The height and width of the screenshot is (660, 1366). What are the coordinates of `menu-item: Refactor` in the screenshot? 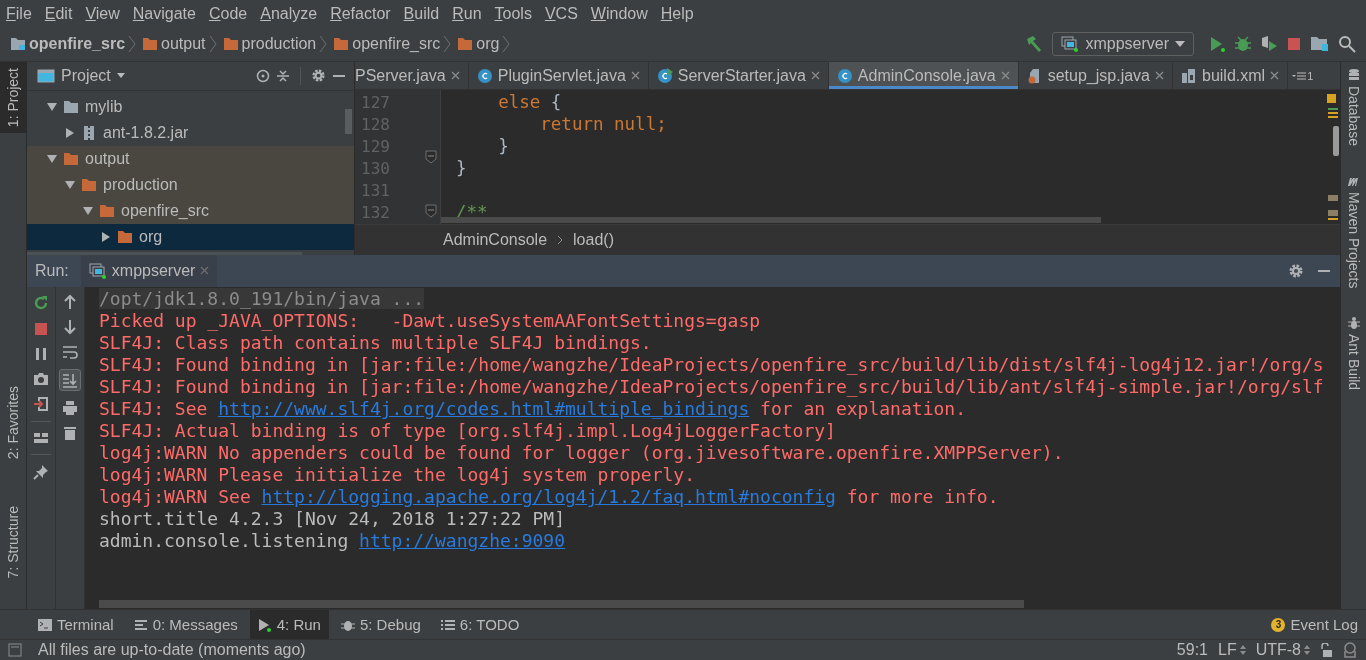 It's located at (360, 13).